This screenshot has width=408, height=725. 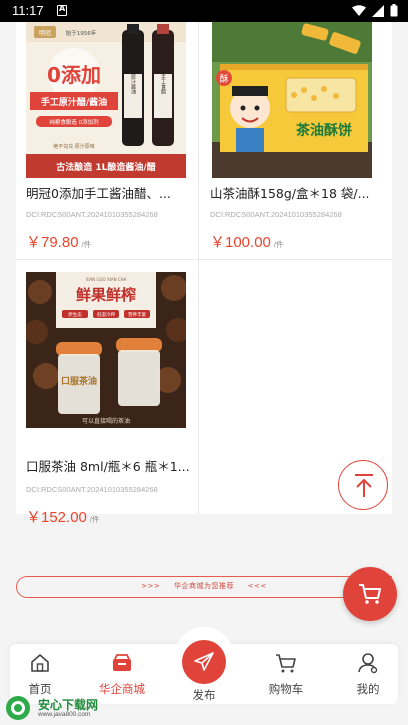 I want to click on battery-icon, so click(x=394, y=10).